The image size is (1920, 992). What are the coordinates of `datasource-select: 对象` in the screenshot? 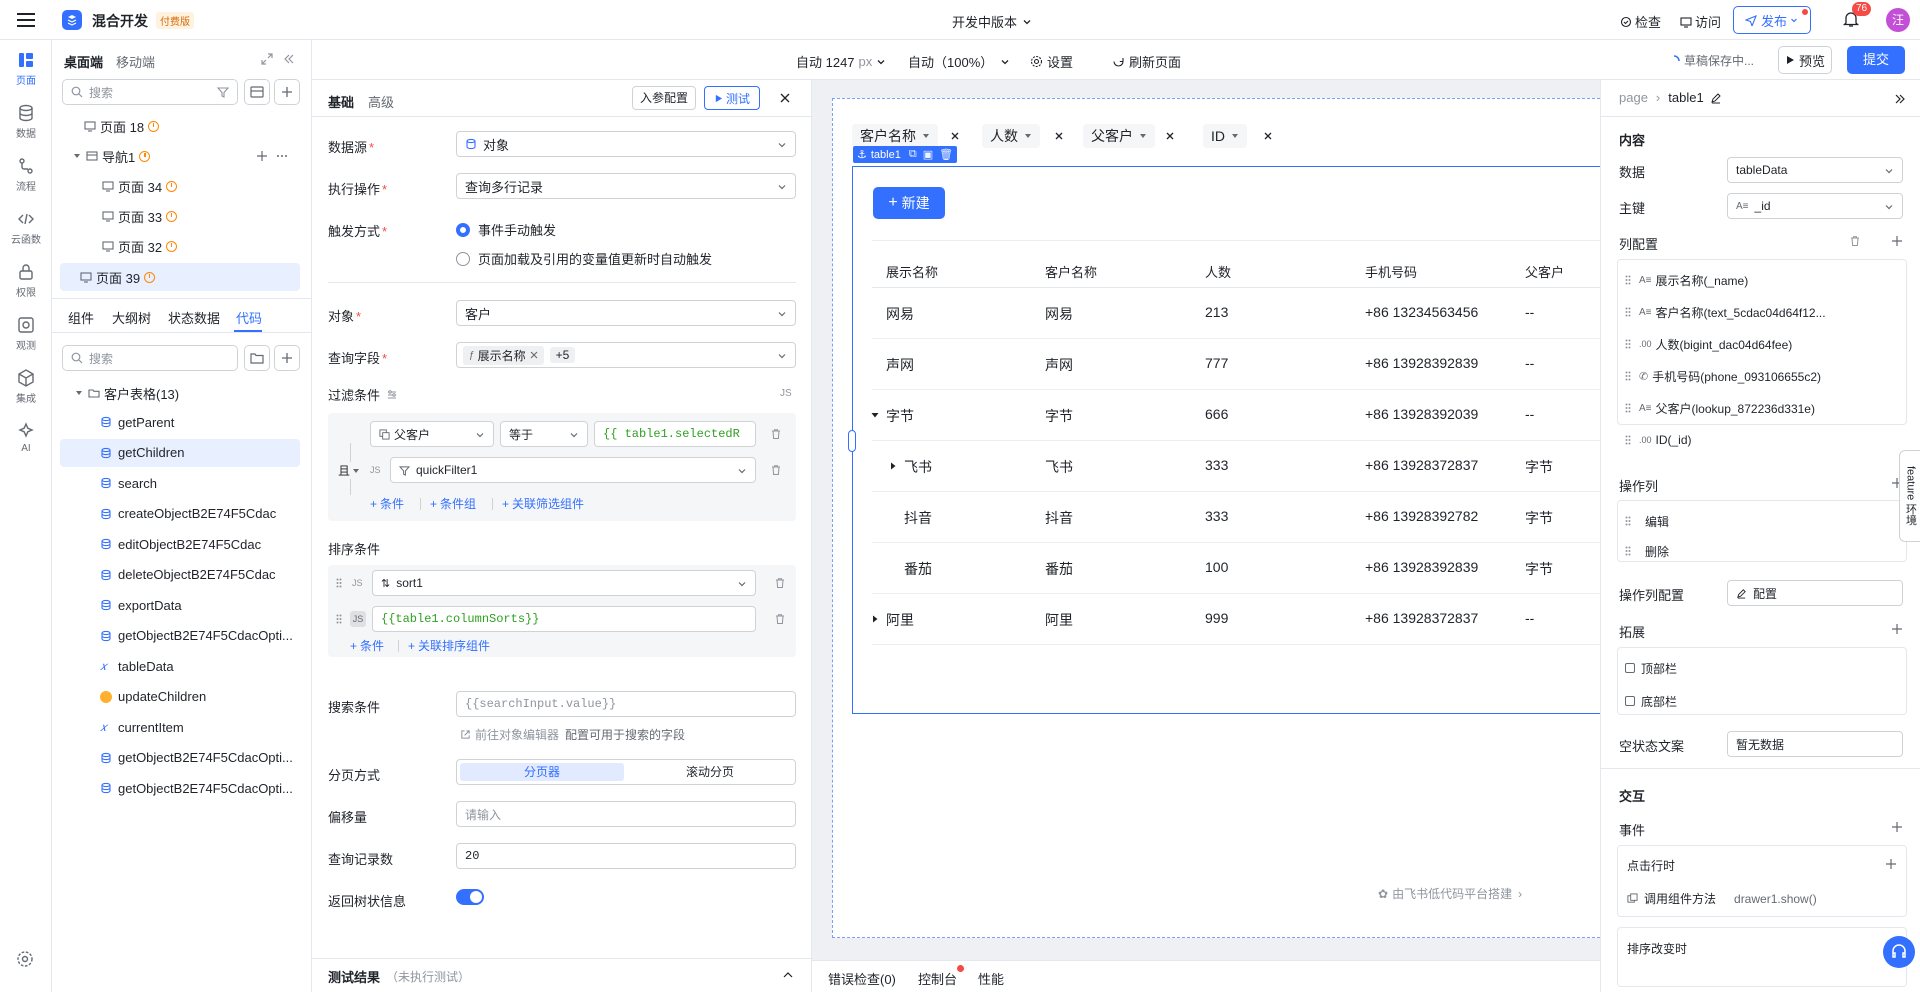 It's located at (626, 144).